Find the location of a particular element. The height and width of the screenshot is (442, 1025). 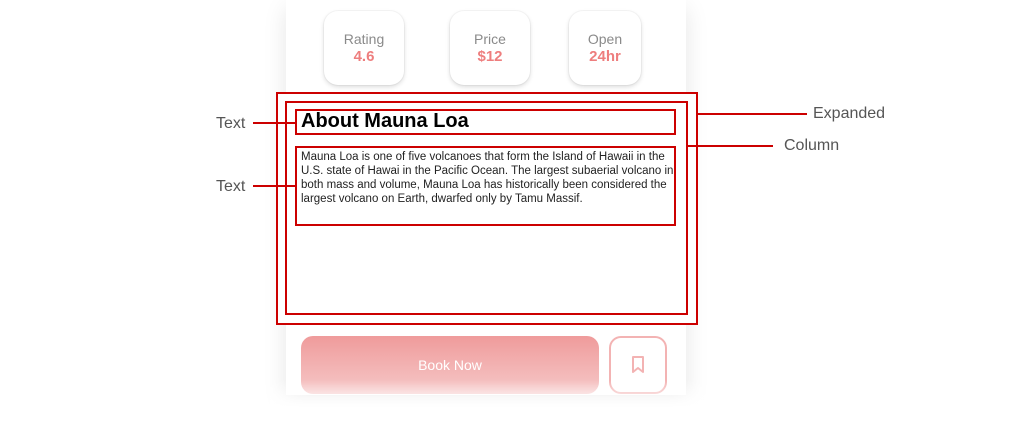

about-title: About Mauna Loa is located at coordinates (385, 121).